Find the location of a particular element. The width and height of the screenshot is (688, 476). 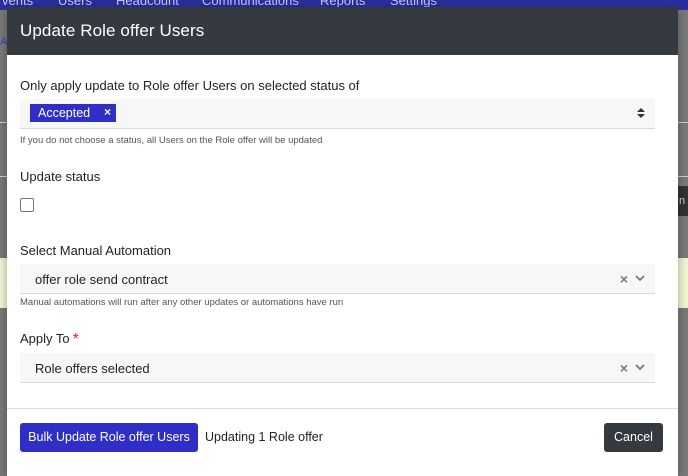

required-asterisk: * is located at coordinates (75, 339).